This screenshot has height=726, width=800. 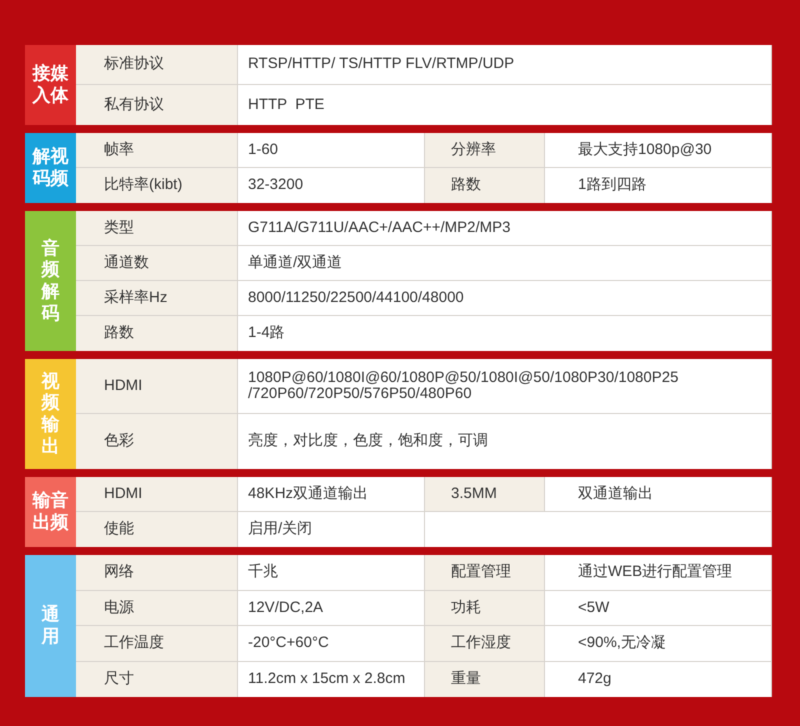 What do you see at coordinates (505, 105) in the screenshot?
I see `spec-value: HTTP PTE` at bounding box center [505, 105].